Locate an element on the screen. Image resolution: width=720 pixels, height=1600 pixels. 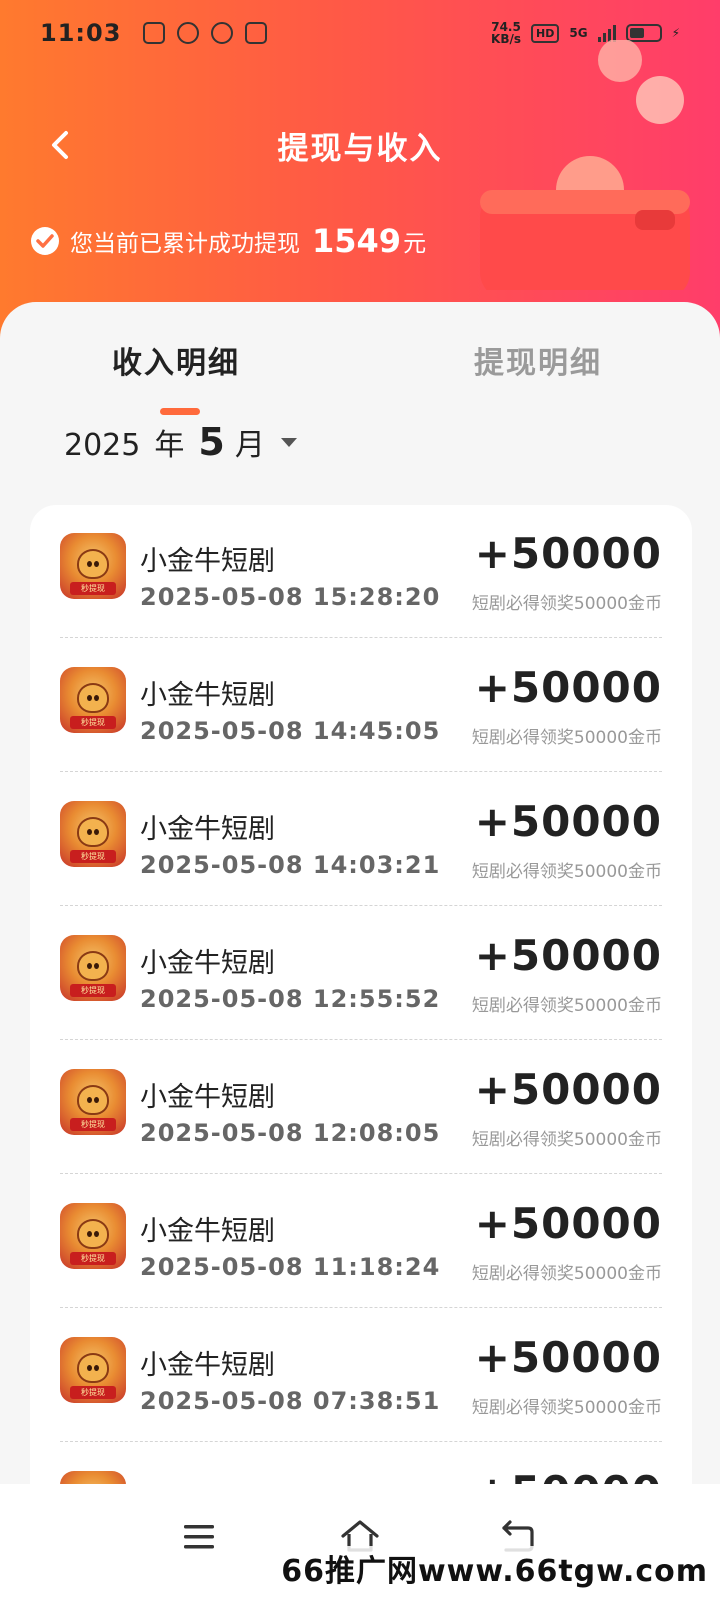
record-time: 2025-05-08 07:38:51 is located at coordinates (290, 1401).